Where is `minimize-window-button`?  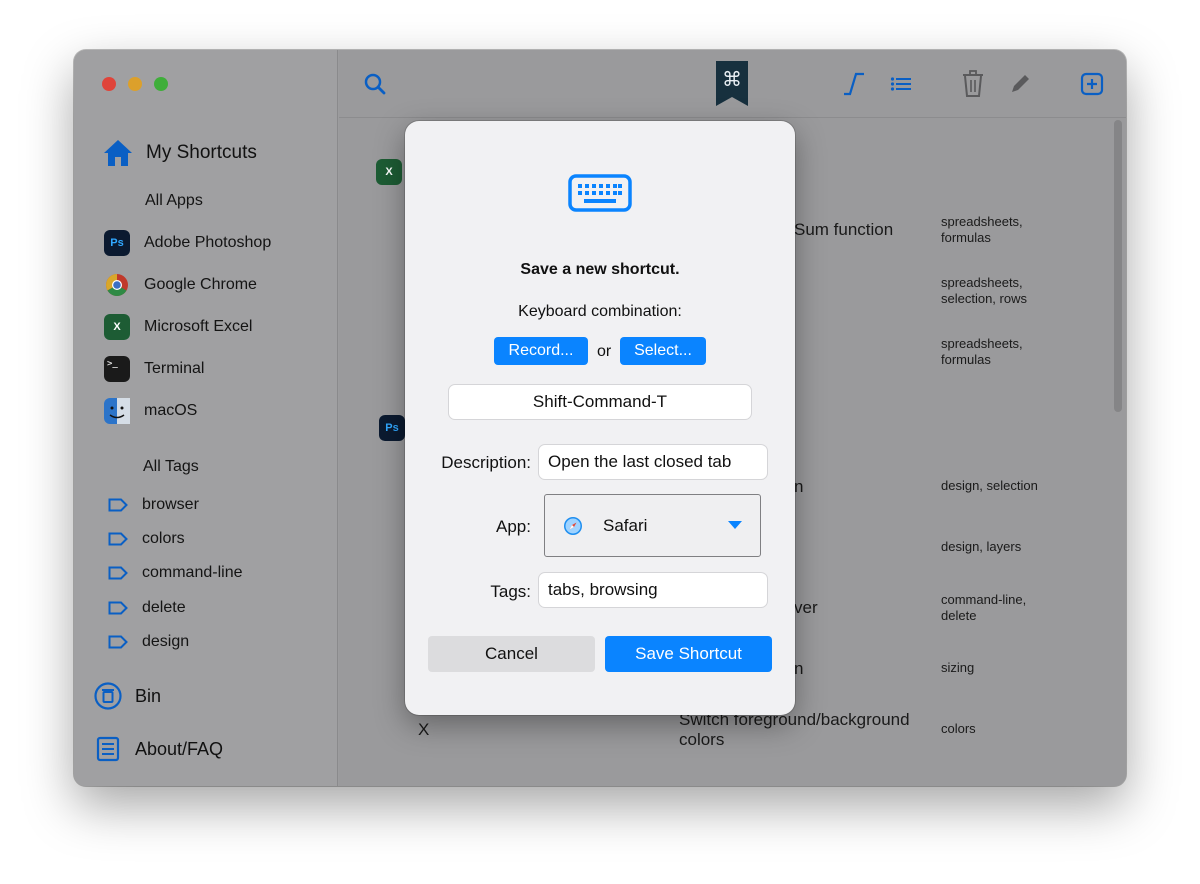
minimize-window-button is located at coordinates (135, 84).